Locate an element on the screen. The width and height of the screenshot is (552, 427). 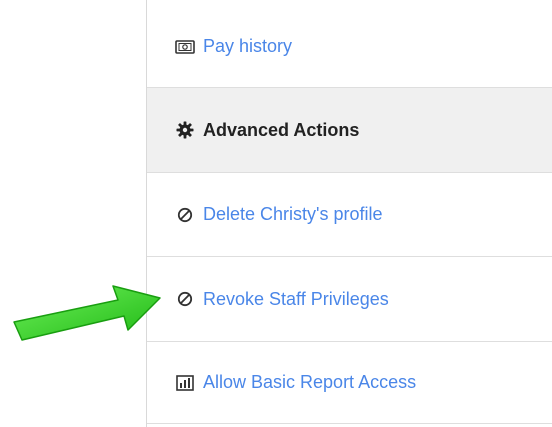
delete-profile-label: Delete Christy's profile is located at coordinates (293, 214).